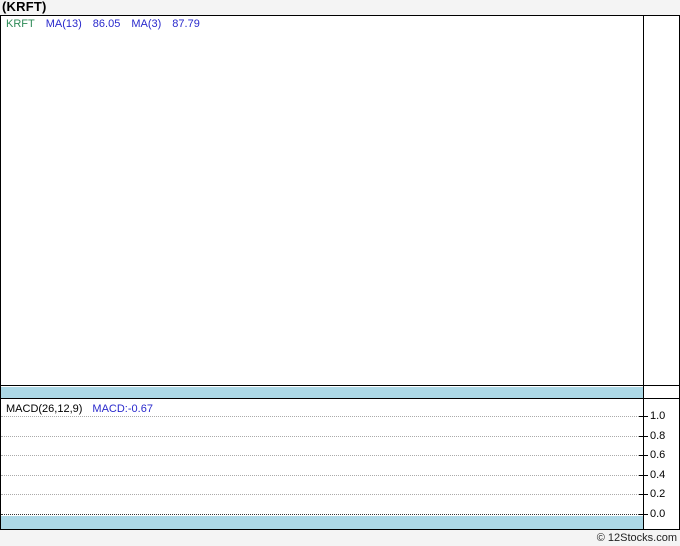 The height and width of the screenshot is (546, 680). What do you see at coordinates (24, 7) in the screenshot?
I see `page-title: (KRFT)` at bounding box center [24, 7].